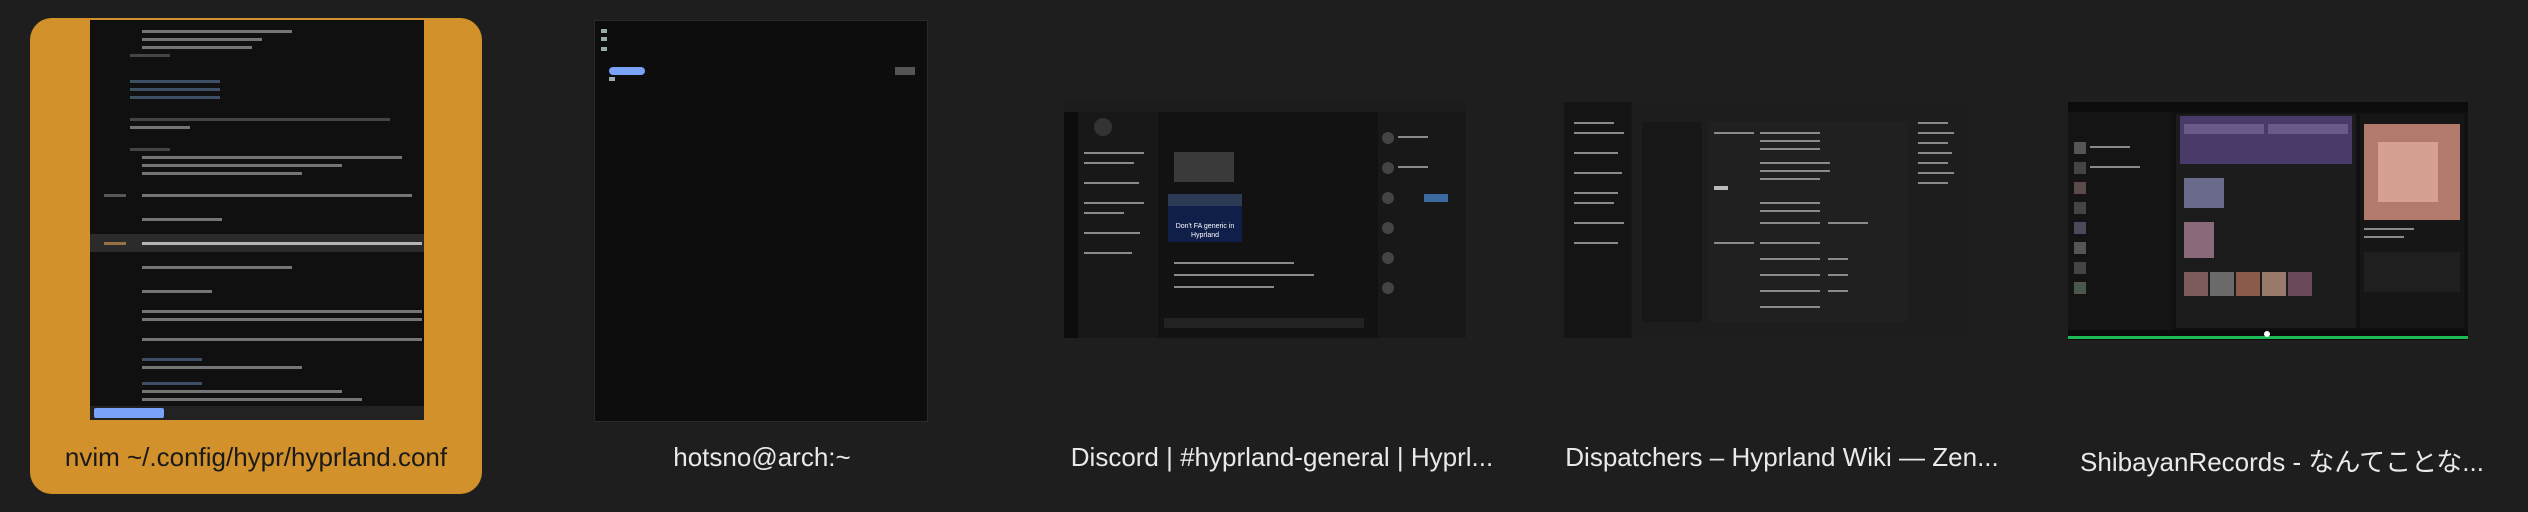  Describe the element at coordinates (256, 457) in the screenshot. I see `window-title-nvim: nvim ~/.config/hypr/hyprland.conf` at that location.